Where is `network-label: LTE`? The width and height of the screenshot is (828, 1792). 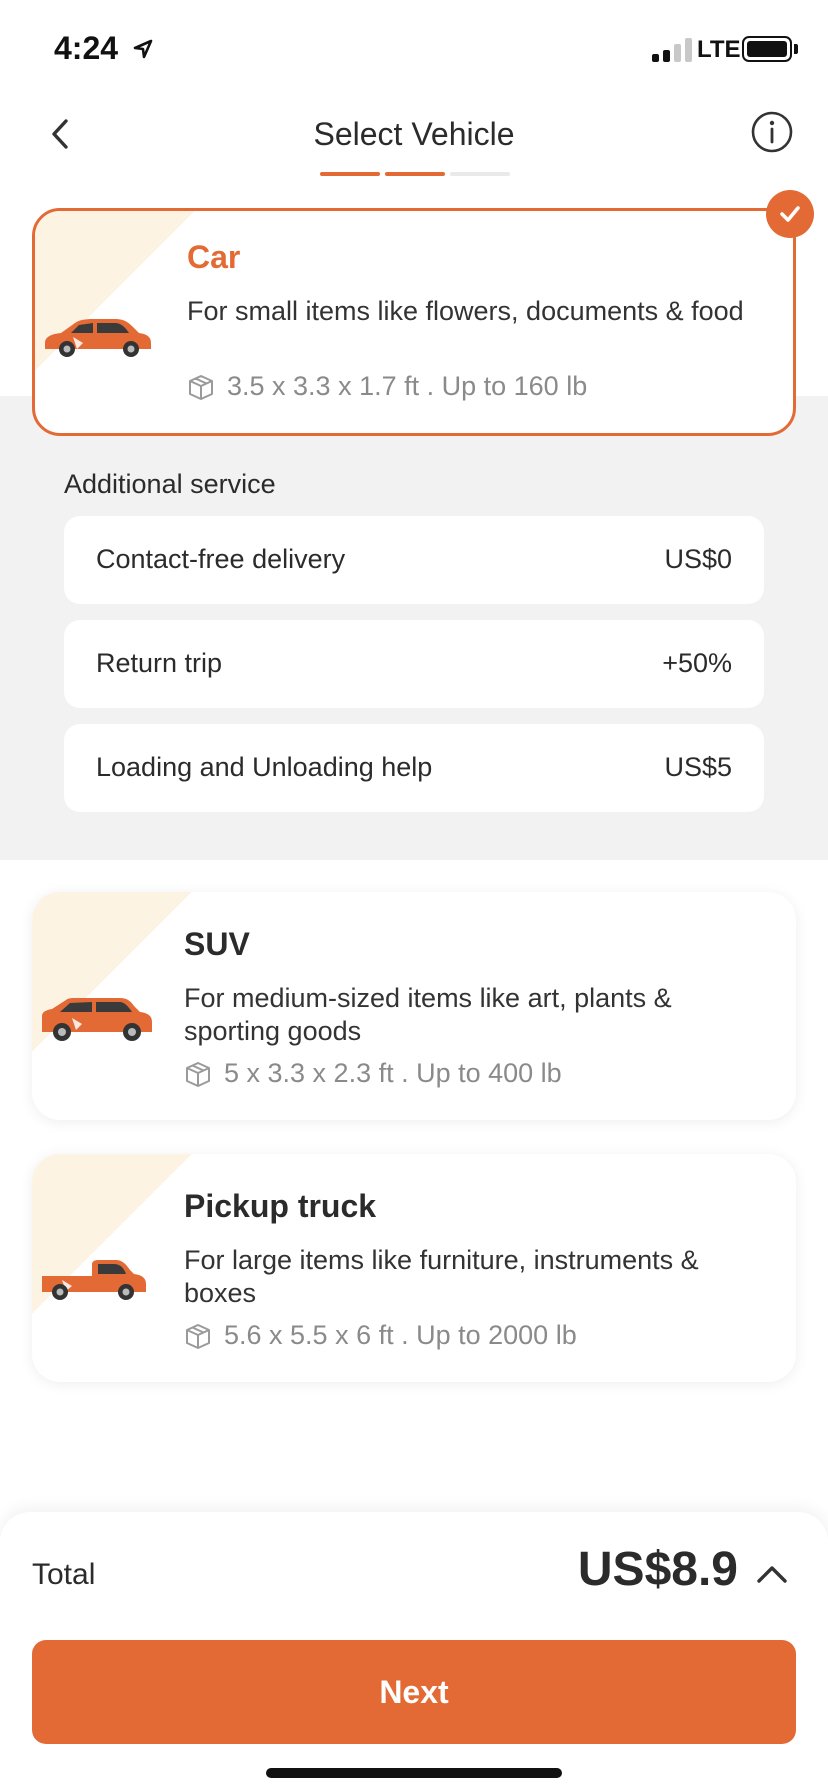
network-label: LTE is located at coordinates (719, 49).